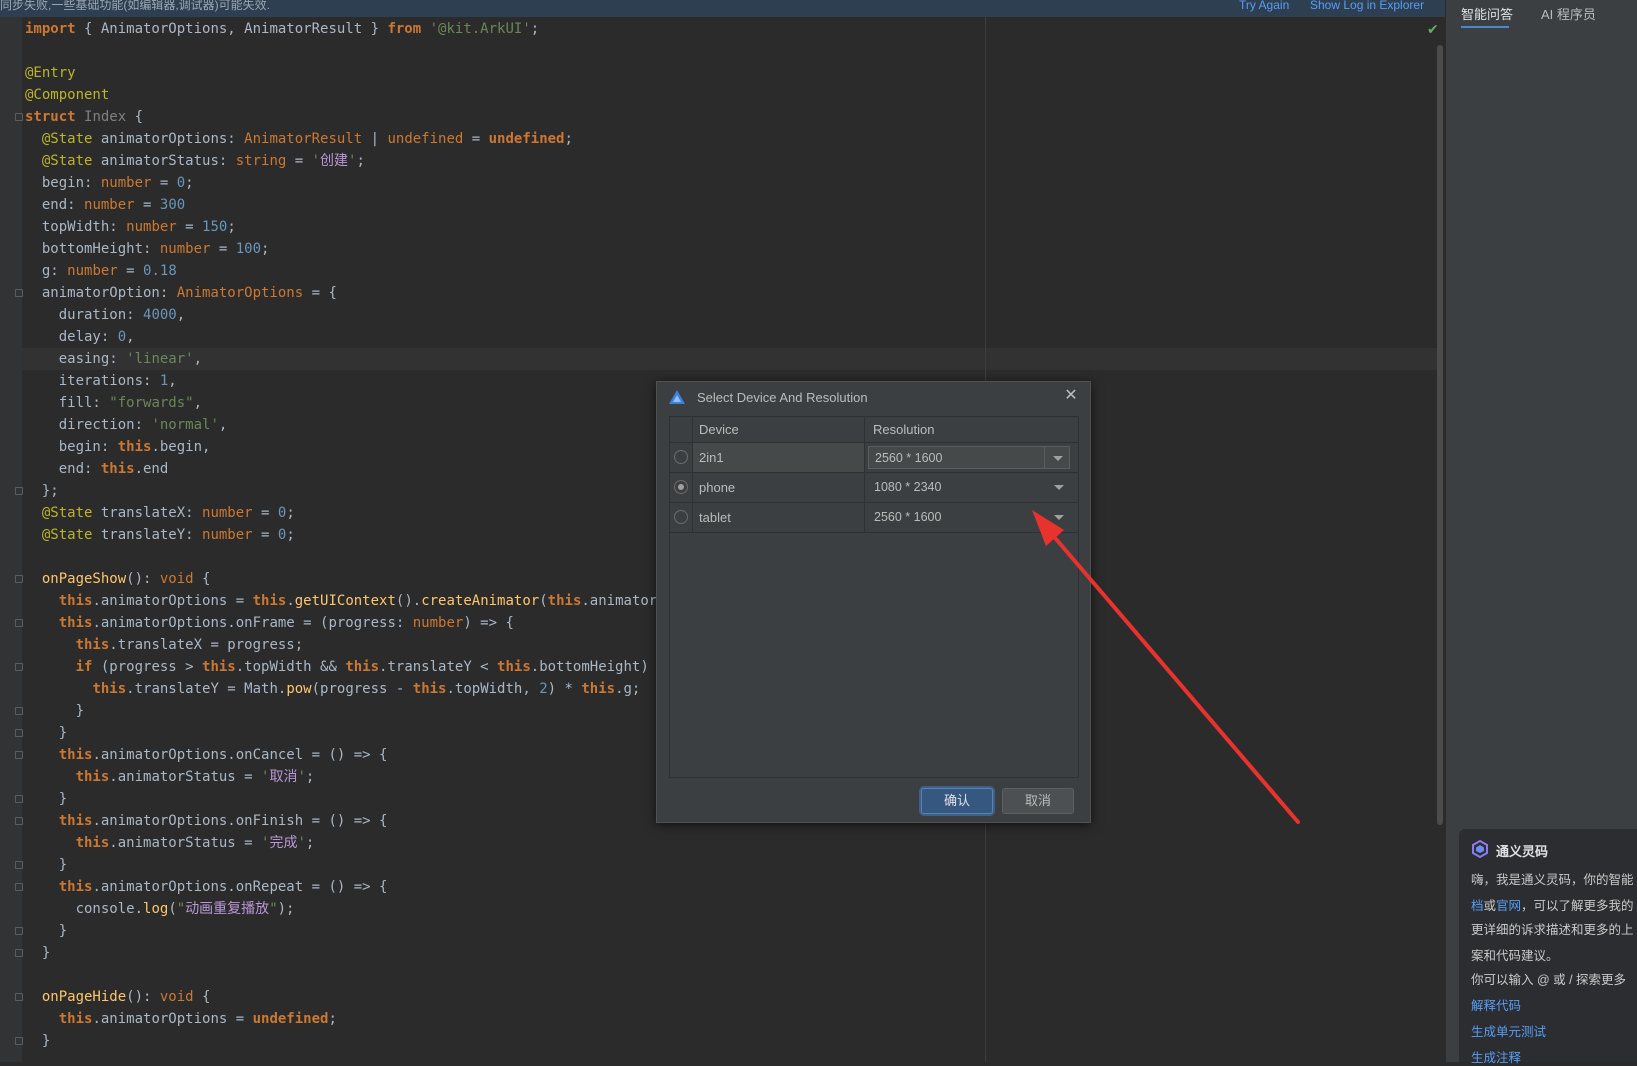 This screenshot has width=1637, height=1066. I want to click on code-line: begin: this.begin,, so click(118, 447).